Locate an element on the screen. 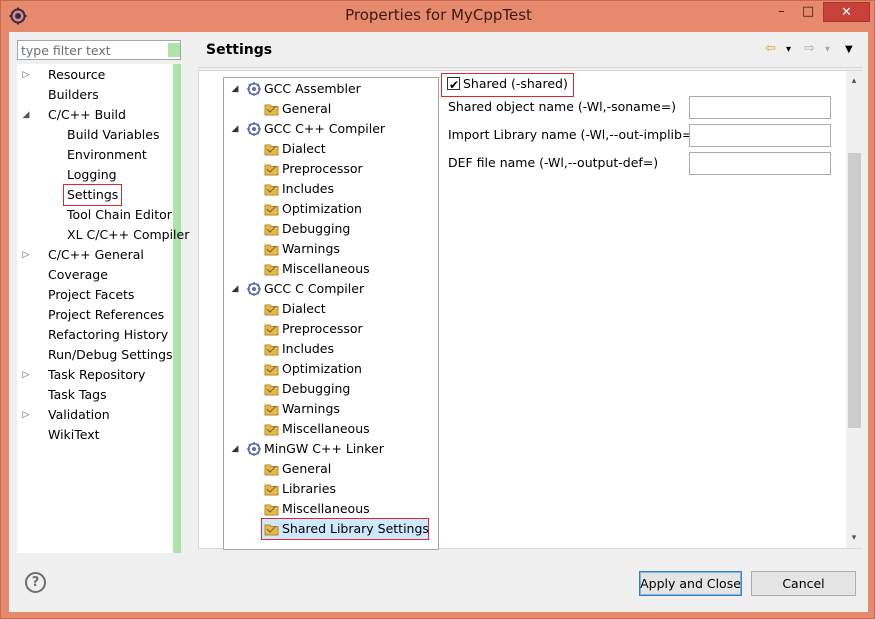 This screenshot has width=875, height=619. scroll-down-icon: ▾ is located at coordinates (854, 538).